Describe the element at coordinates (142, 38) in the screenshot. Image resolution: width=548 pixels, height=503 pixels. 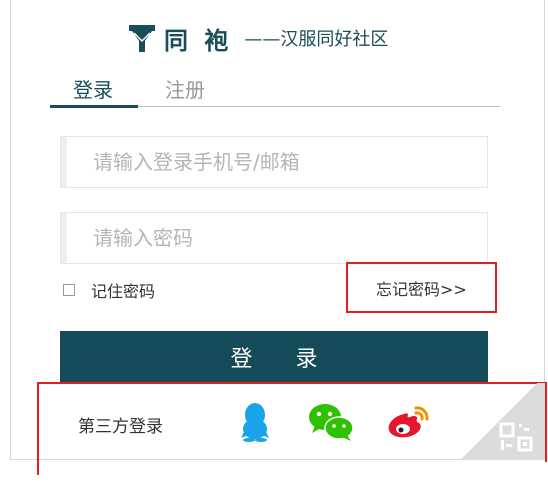
I see `logo-icon` at that location.